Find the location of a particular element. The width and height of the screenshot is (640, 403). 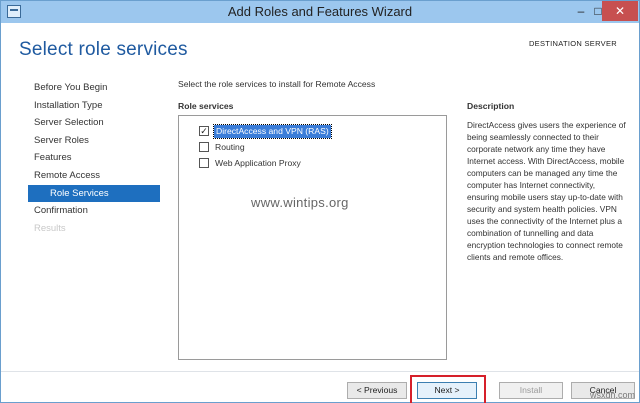

nav-item-confirmation: Confirmation is located at coordinates (94, 211).